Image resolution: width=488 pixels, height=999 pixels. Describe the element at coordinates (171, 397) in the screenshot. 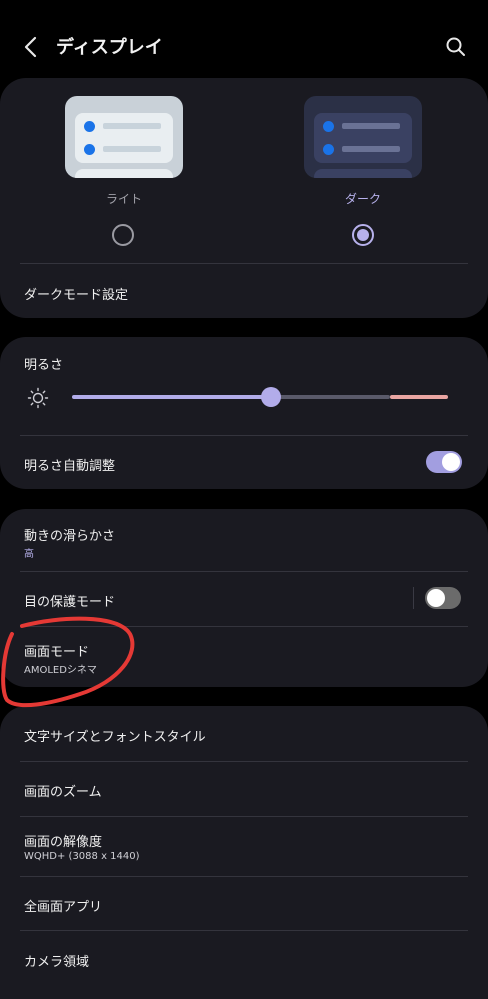

I see `slider-fill` at that location.